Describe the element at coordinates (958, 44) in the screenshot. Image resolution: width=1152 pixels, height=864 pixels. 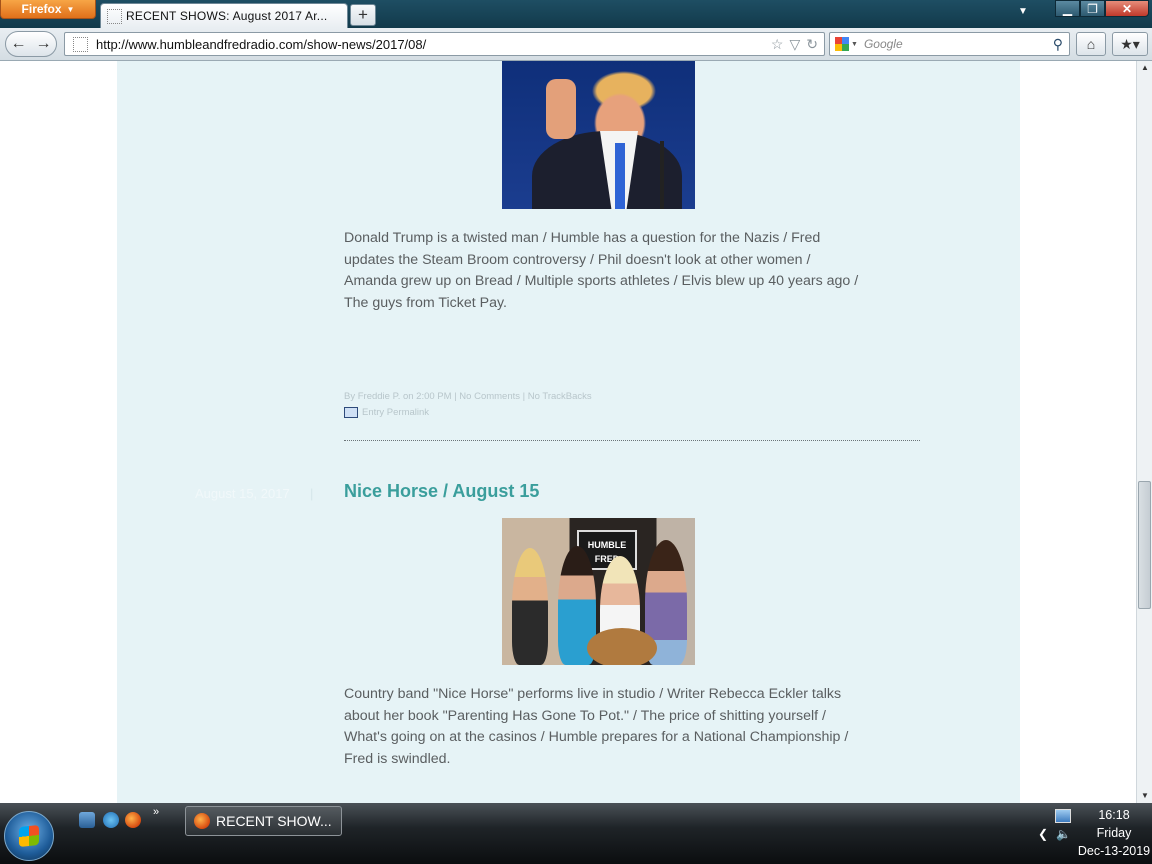
I see `search-input: Google` at that location.